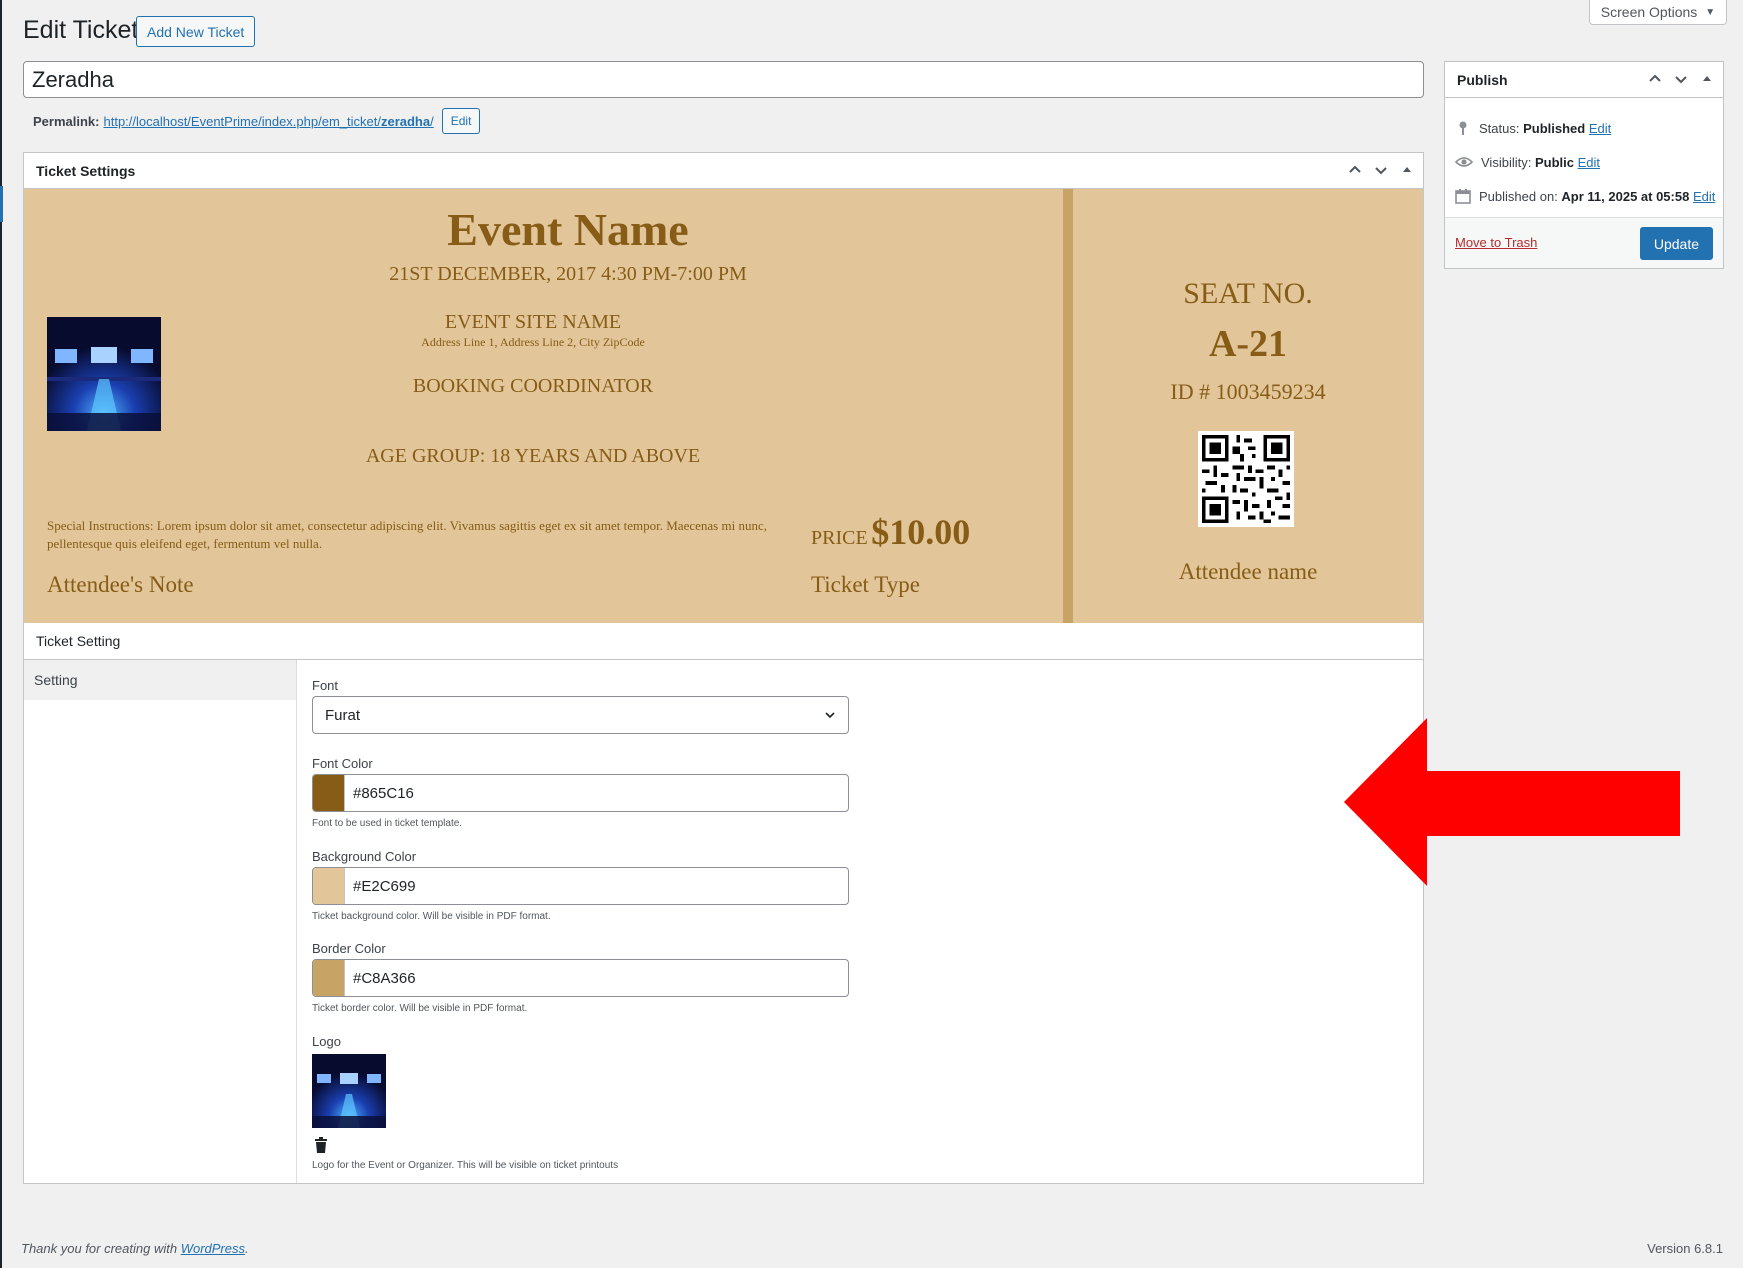  I want to click on ticket-settings-header: Ticket Settings, so click(723, 171).